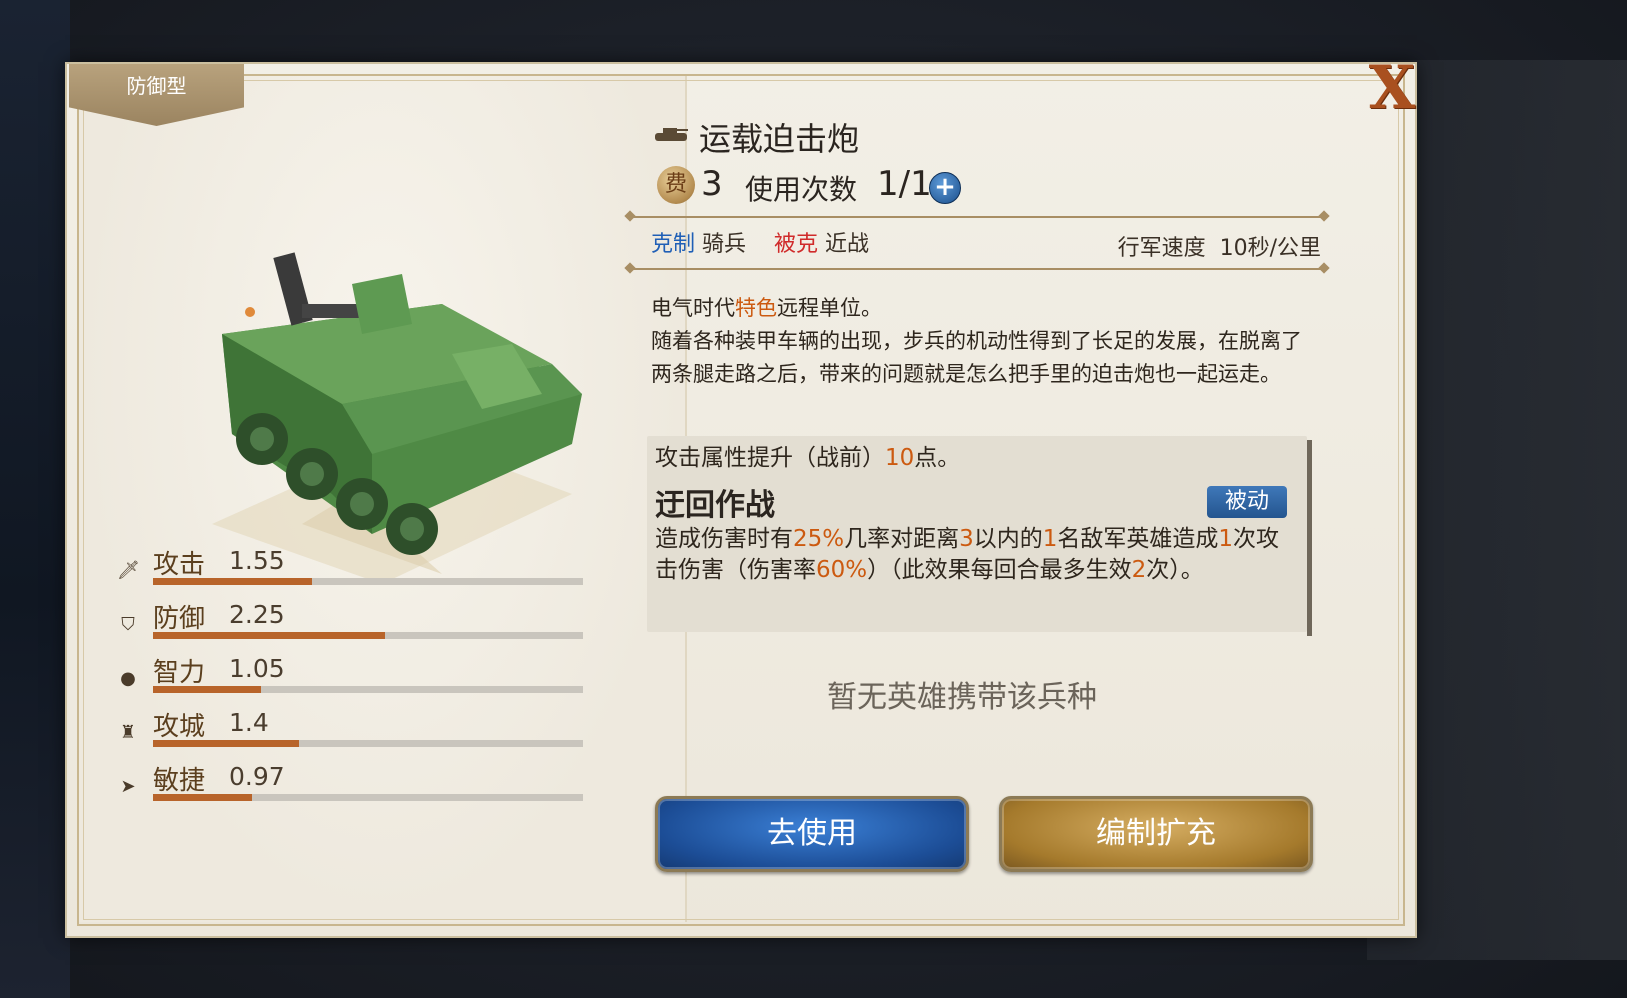 The height and width of the screenshot is (998, 1627). Describe the element at coordinates (1175, 570) in the screenshot. I see `skill-text: 次）。` at that location.